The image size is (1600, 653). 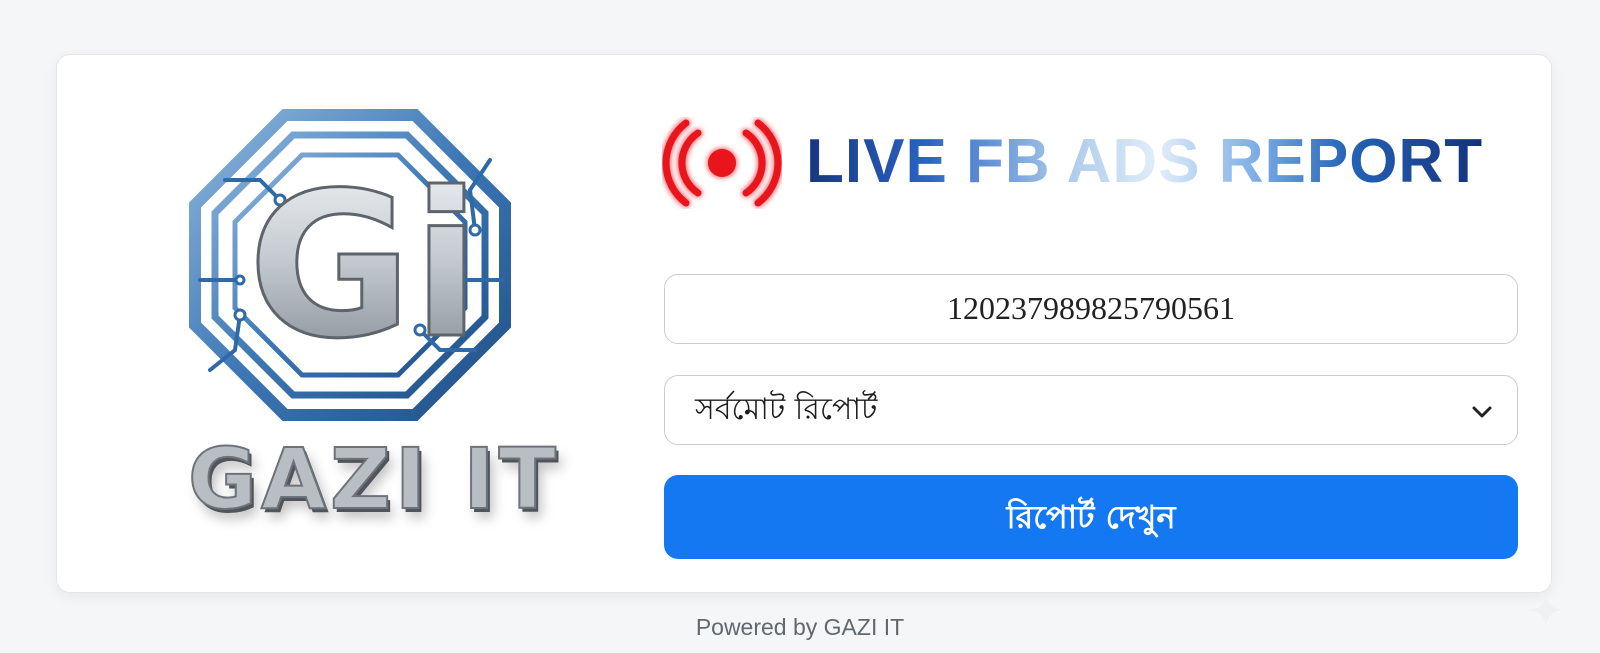 What do you see at coordinates (800, 627) in the screenshot?
I see `powered-by-footer: Powered by GAZI IT` at bounding box center [800, 627].